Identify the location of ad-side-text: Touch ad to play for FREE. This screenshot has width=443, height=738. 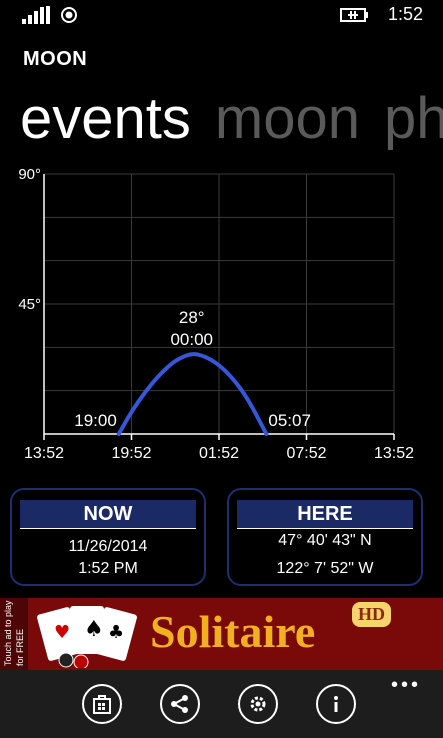
(14, 633).